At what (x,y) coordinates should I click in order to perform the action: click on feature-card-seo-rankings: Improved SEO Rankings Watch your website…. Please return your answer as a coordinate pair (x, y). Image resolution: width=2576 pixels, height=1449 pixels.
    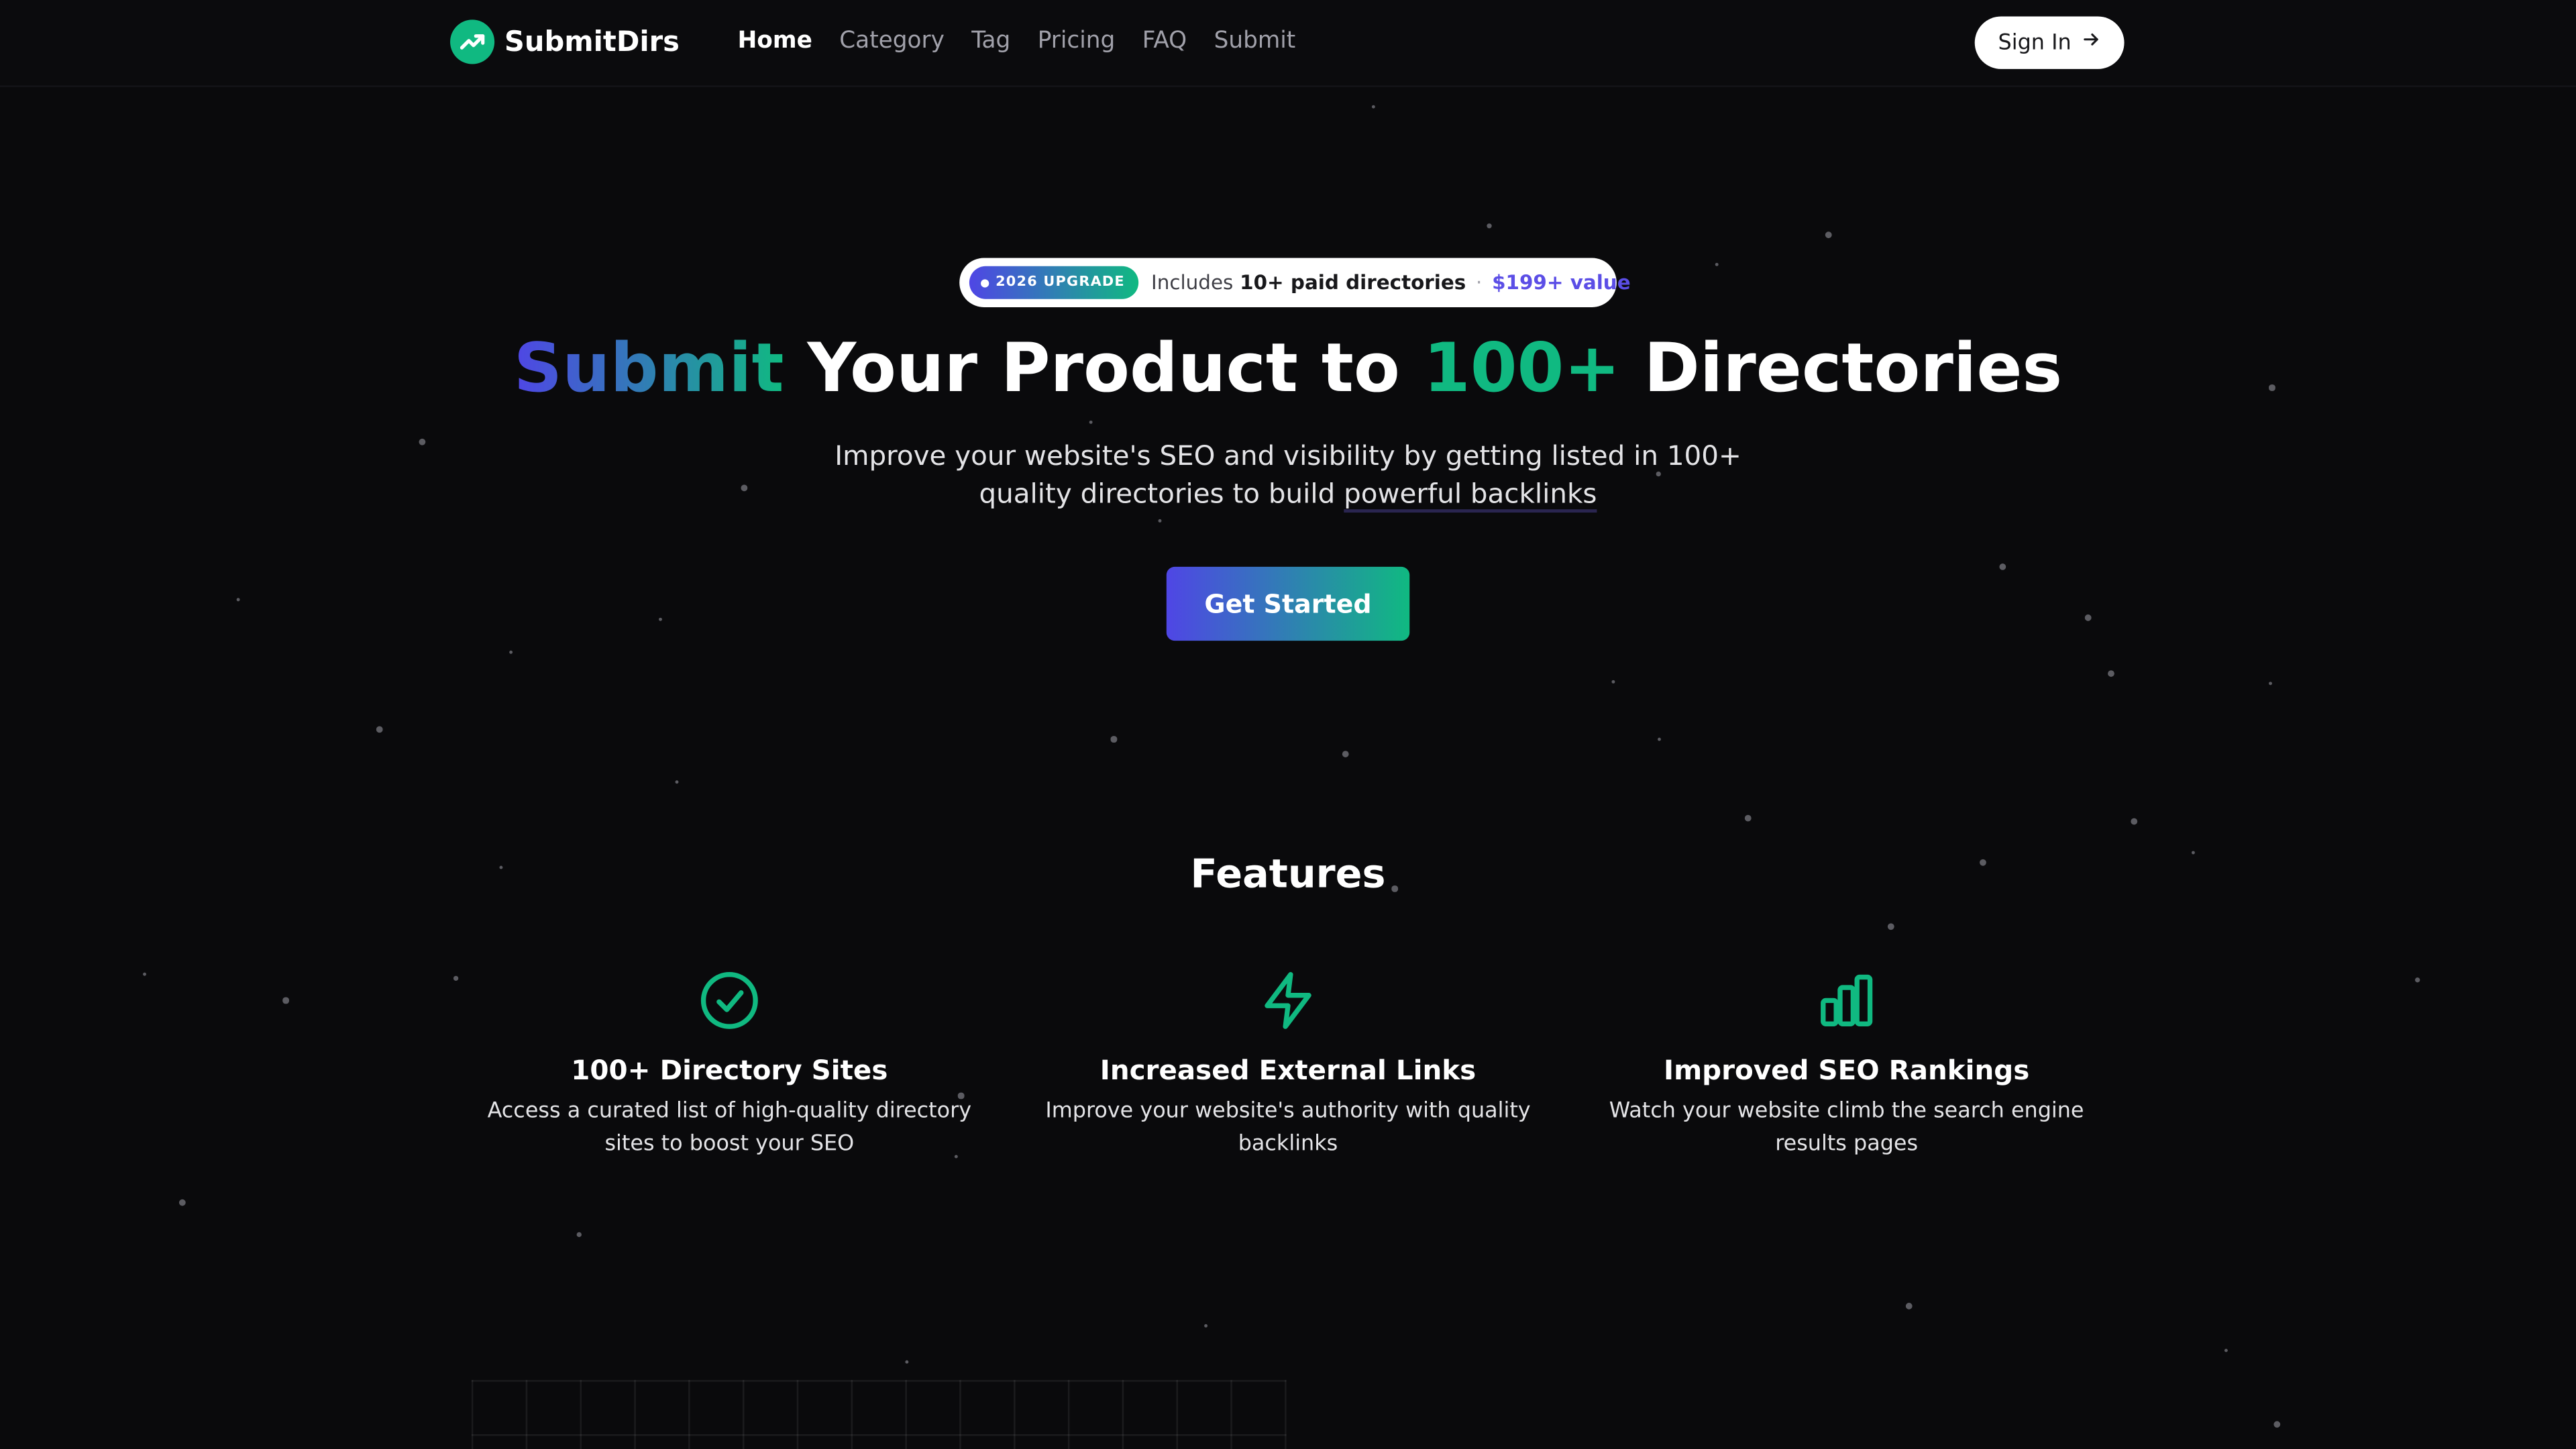
    Looking at the image, I should click on (1847, 1065).